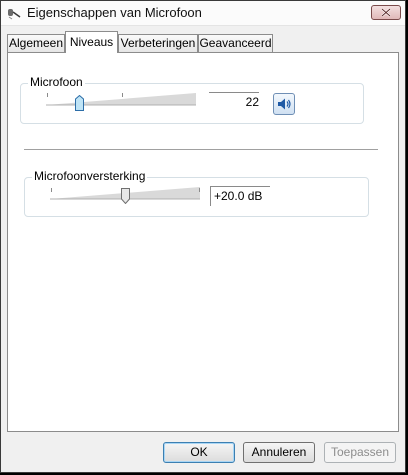 The width and height of the screenshot is (408, 475). What do you see at coordinates (56, 82) in the screenshot?
I see `microphone-label: Microfoon` at bounding box center [56, 82].